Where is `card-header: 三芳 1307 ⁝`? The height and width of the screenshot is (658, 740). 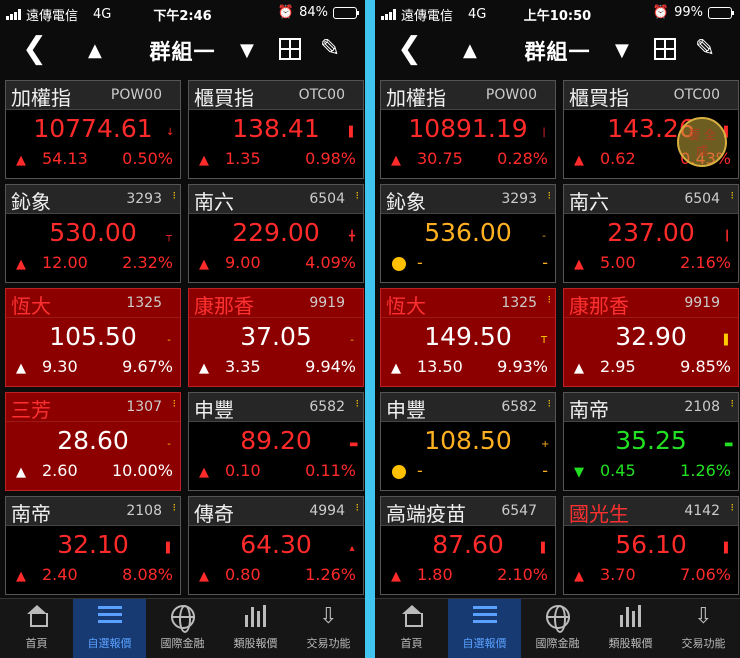 card-header: 三芳 1307 ⁝ is located at coordinates (93, 407).